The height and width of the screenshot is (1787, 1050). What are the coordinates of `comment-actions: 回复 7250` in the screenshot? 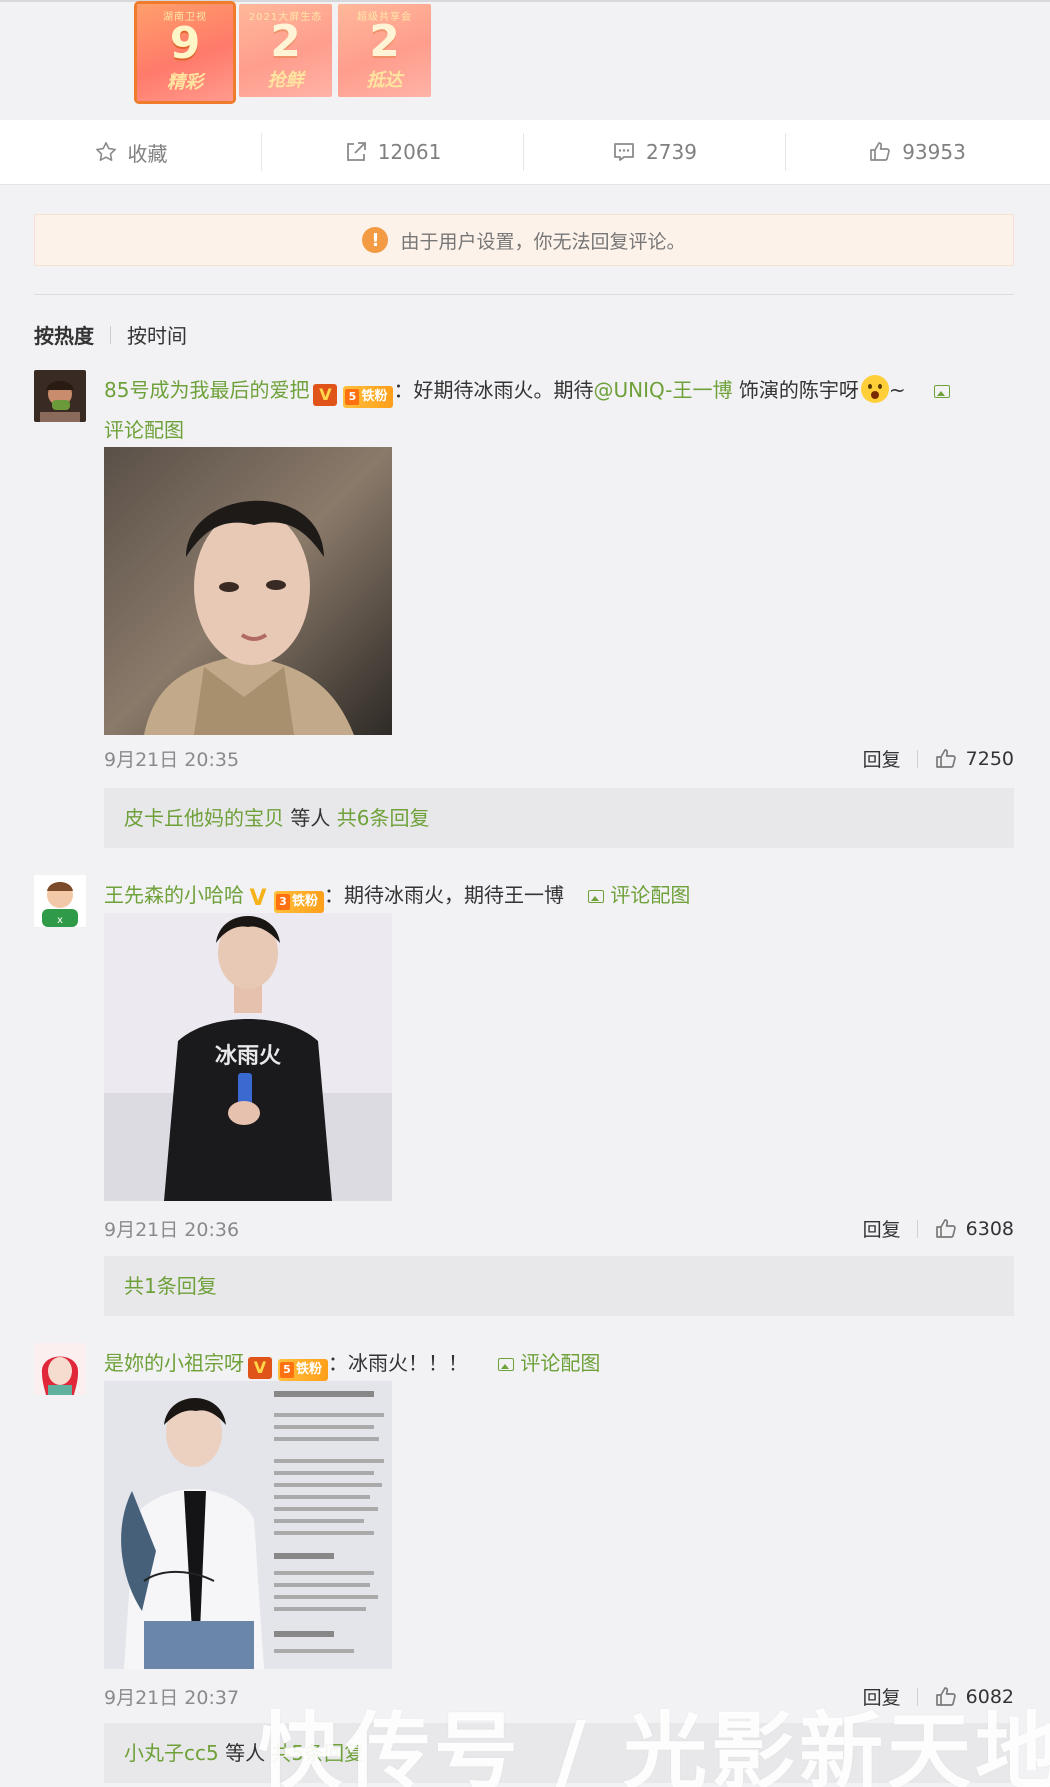 It's located at (938, 758).